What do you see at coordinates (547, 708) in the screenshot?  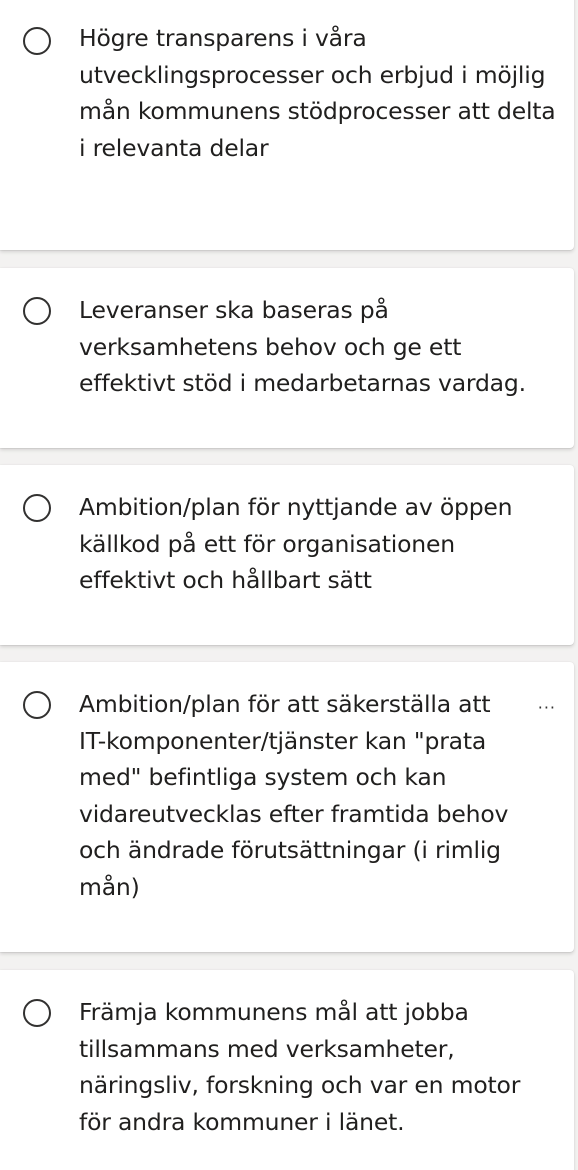 I see `more-horizontal-icon: ···` at bounding box center [547, 708].